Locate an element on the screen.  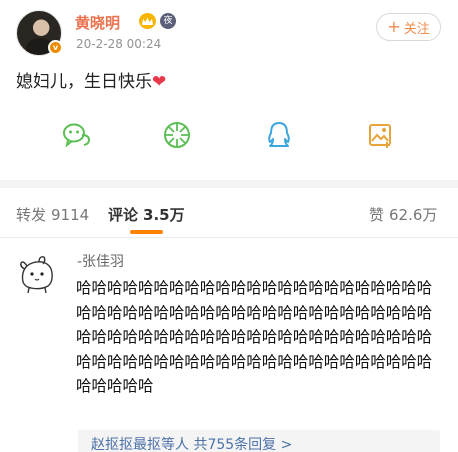
qzone-image-icon is located at coordinates (381, 135).